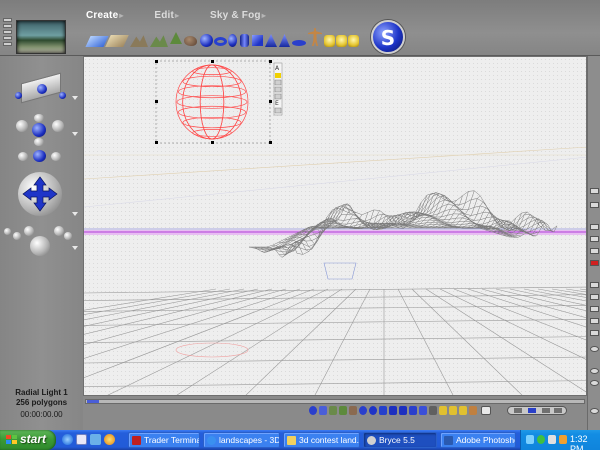  Describe the element at coordinates (333, 410) in the screenshot. I see `select-terrain-icon` at that location.